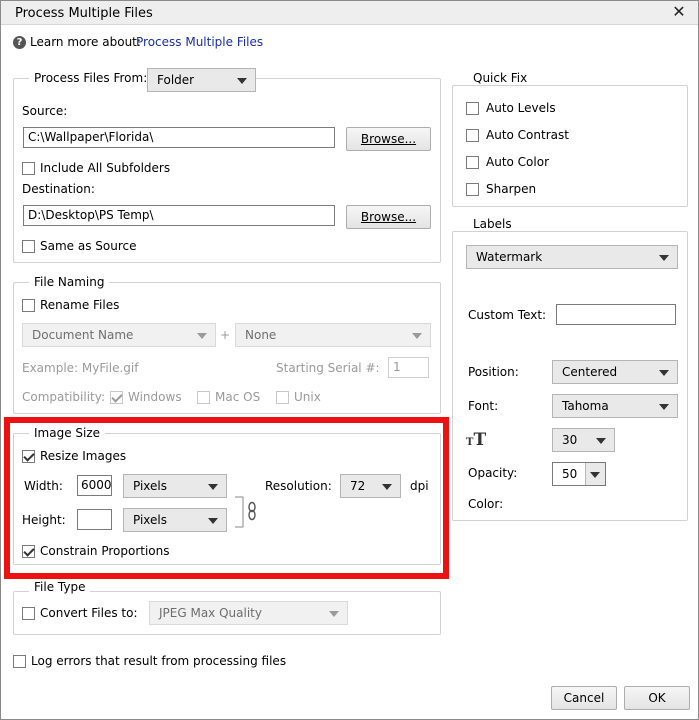  I want to click on sharpen-checkbox, so click(472, 189).